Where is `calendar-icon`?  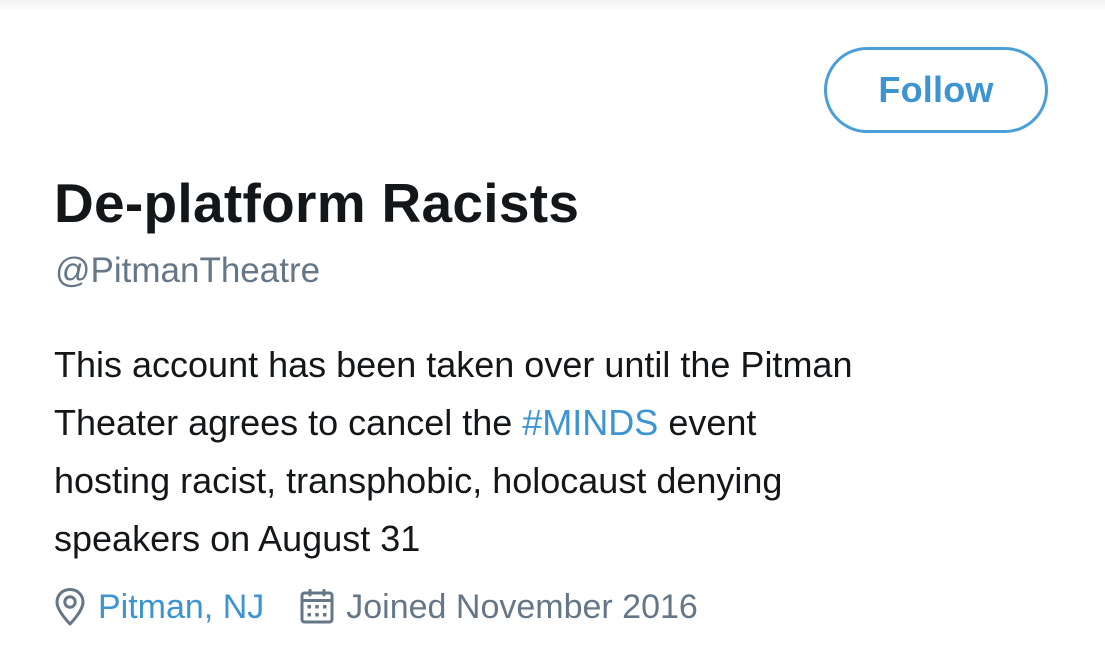 calendar-icon is located at coordinates (317, 607).